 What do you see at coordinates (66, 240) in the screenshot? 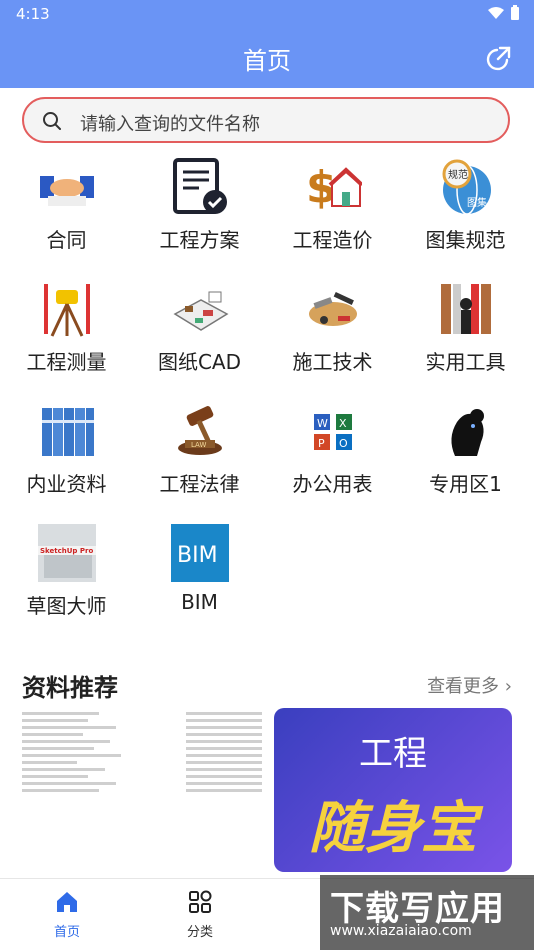
I see `grid-item-label: 合同` at bounding box center [66, 240].